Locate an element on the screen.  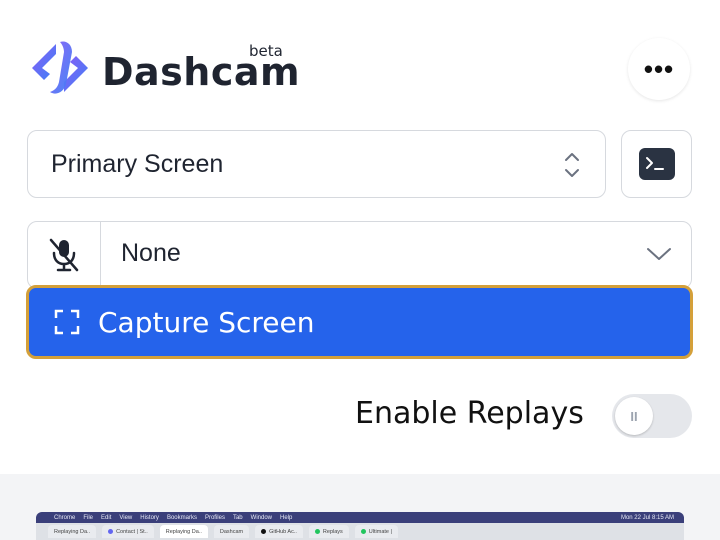
terminal-icon is located at coordinates (656, 164).